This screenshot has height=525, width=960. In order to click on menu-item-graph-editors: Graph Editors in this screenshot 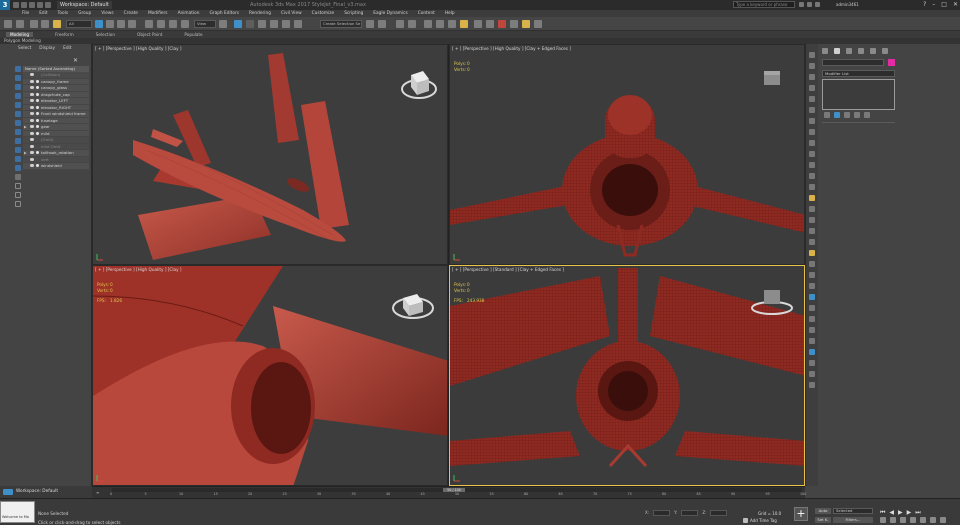, I will do `click(224, 13)`.